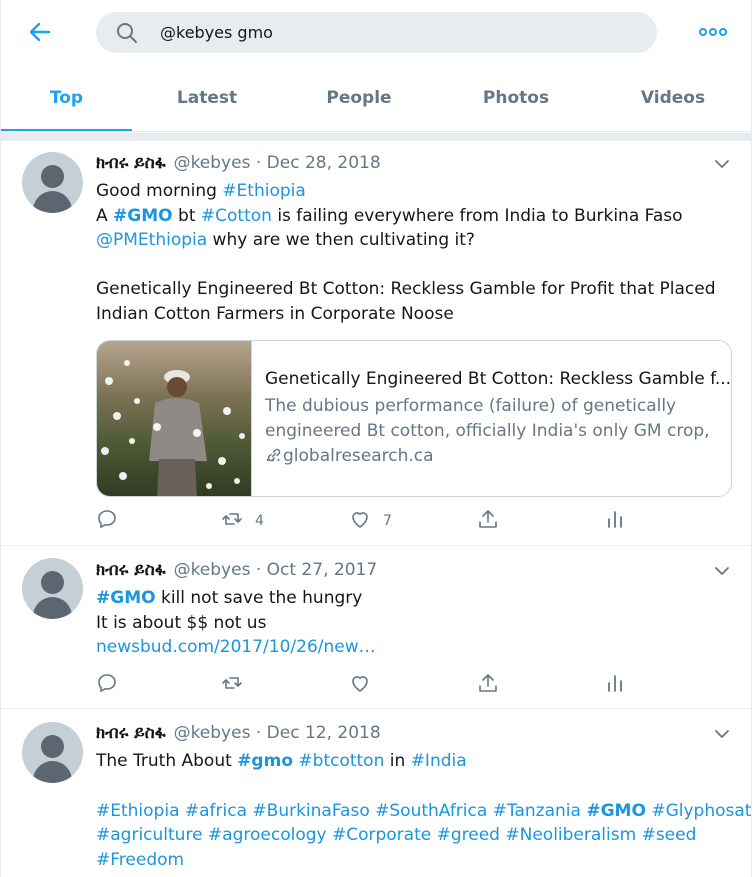  What do you see at coordinates (127, 33) in the screenshot?
I see `search-icon` at bounding box center [127, 33].